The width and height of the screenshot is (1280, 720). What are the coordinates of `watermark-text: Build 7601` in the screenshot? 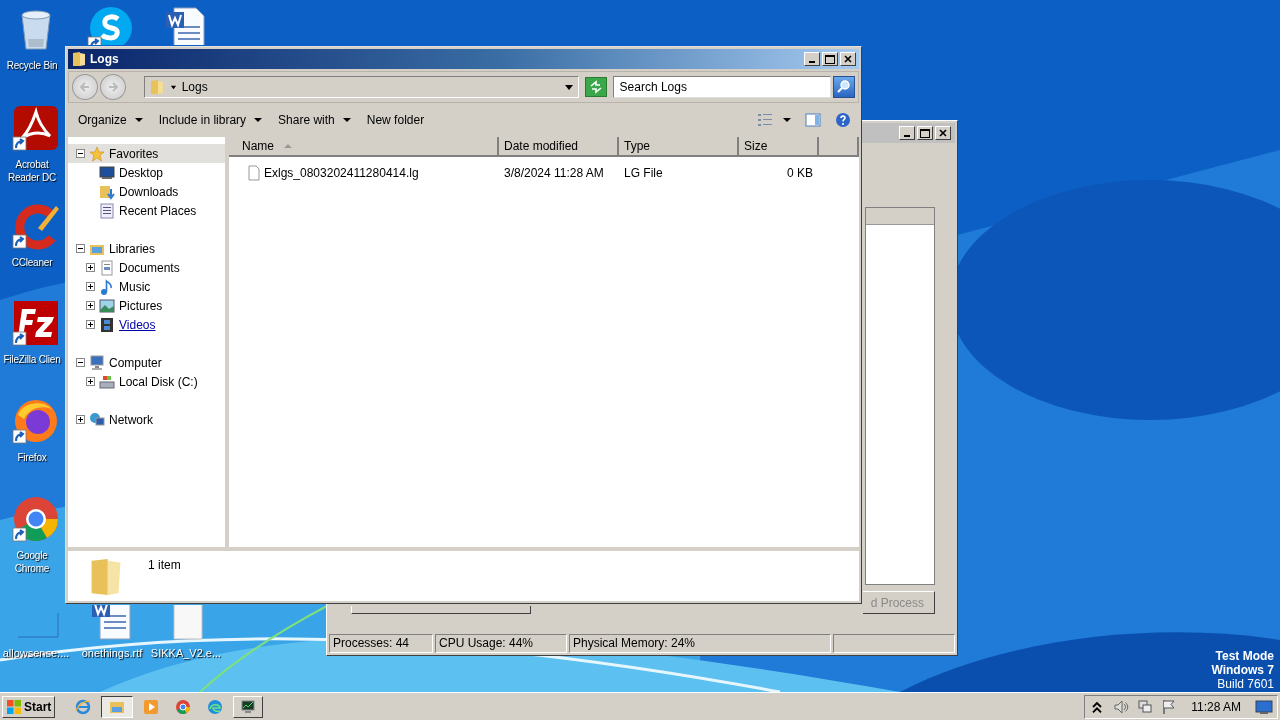 It's located at (1245, 684).